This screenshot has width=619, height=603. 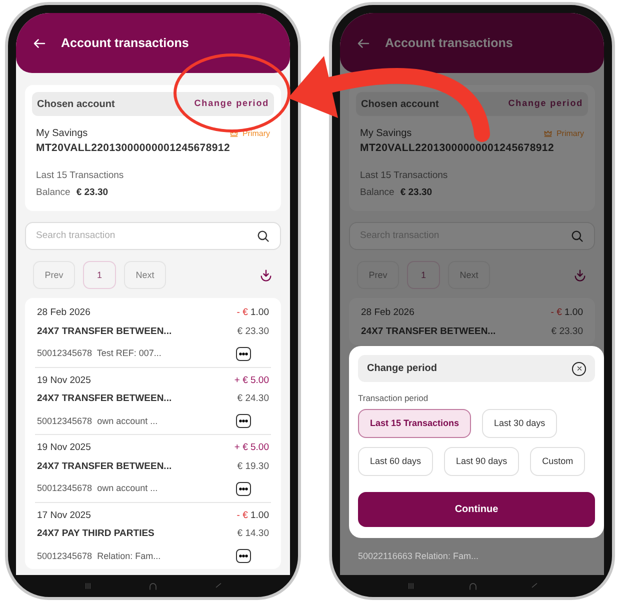 I want to click on search-field: Search transaction, so click(x=153, y=236).